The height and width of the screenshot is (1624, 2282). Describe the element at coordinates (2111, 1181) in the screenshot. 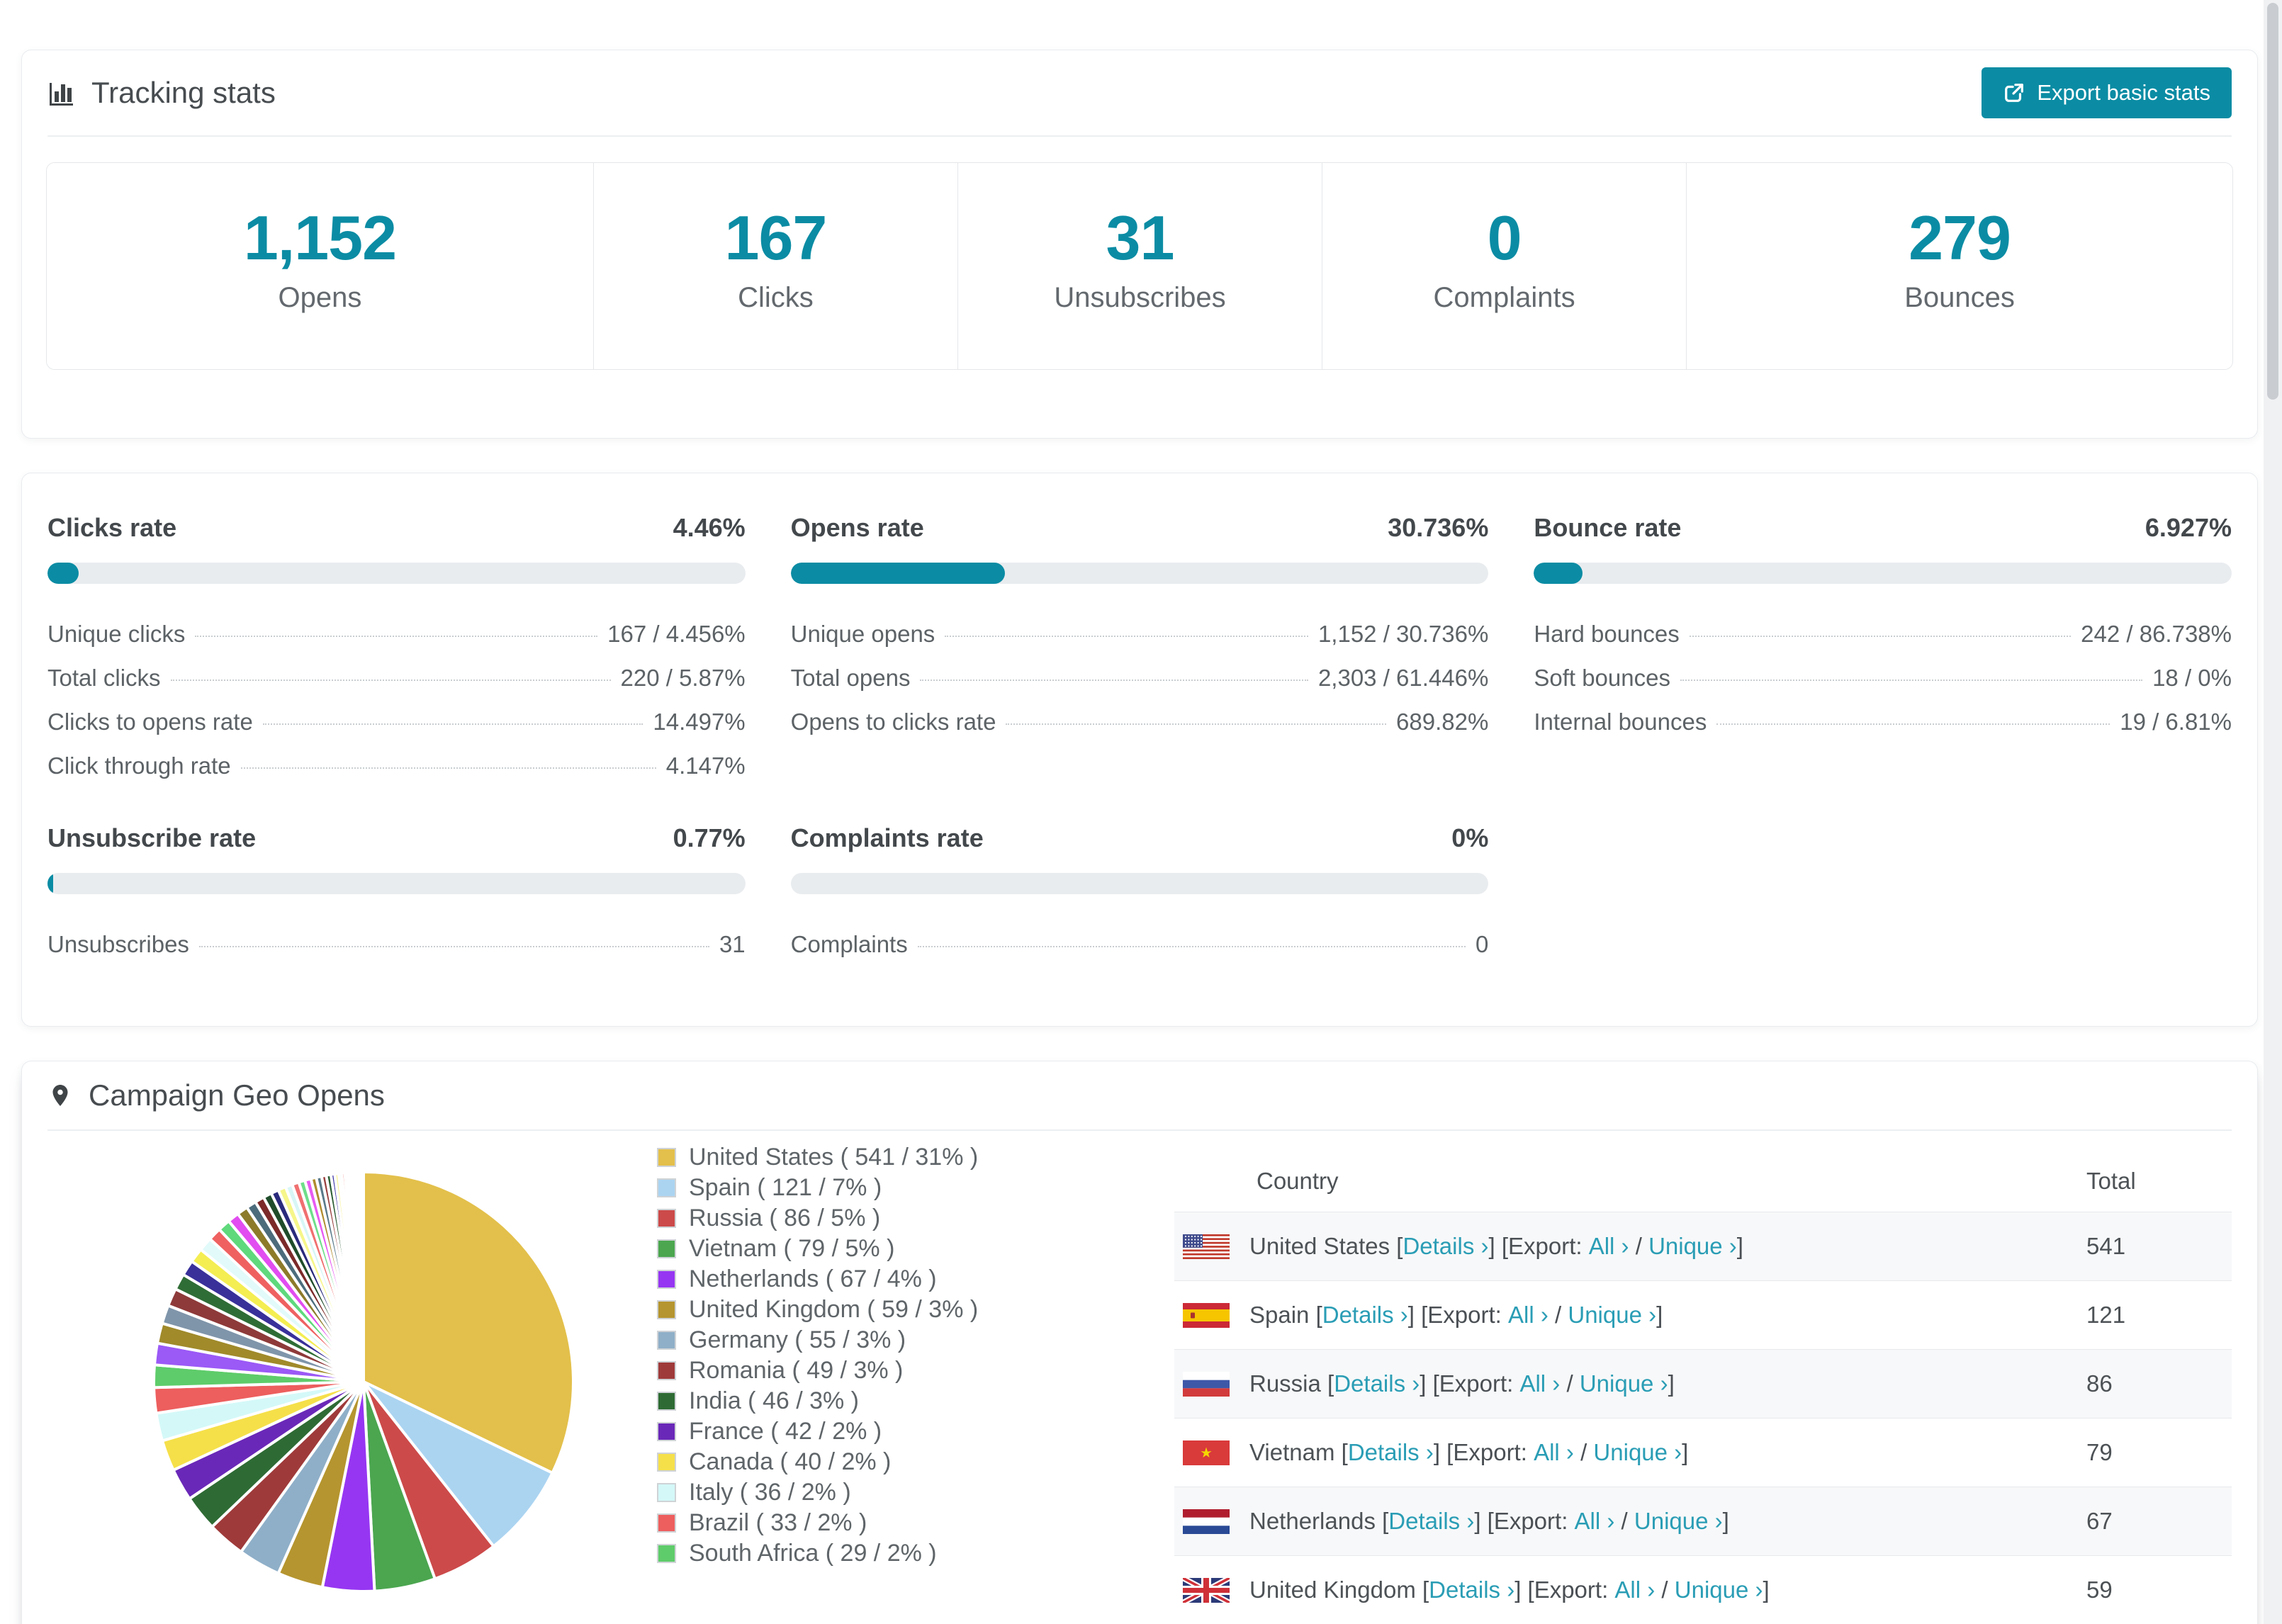

I see `total-column-header: Total` at that location.